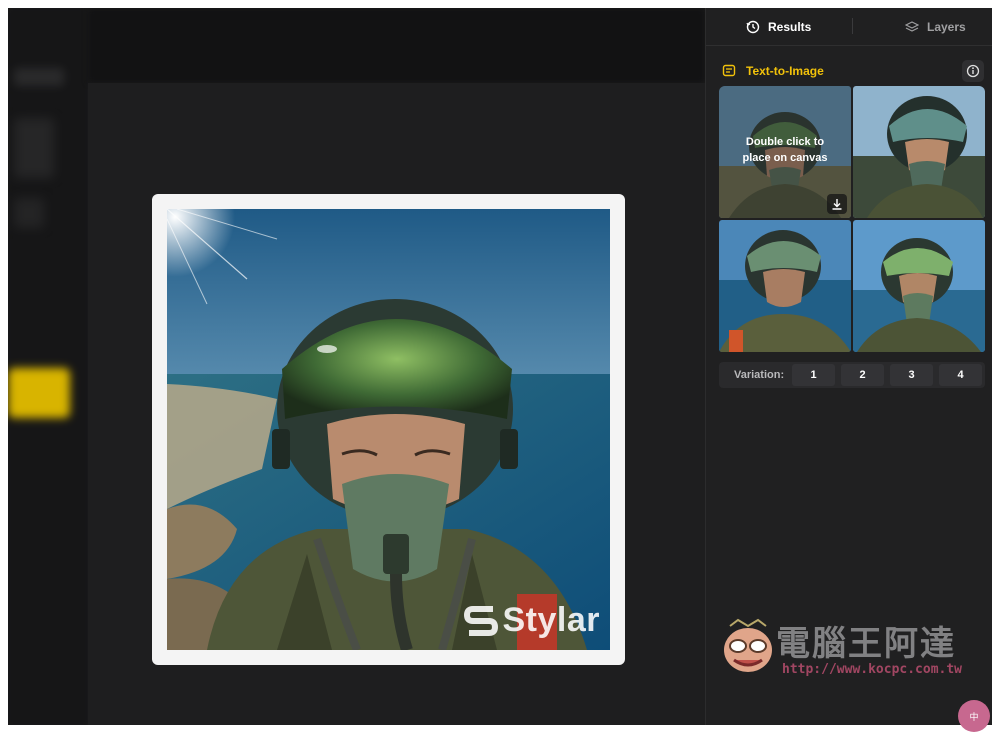 Image resolution: width=1000 pixels, height=733 pixels. Describe the element at coordinates (785, 142) in the screenshot. I see `hover-hint-line1: Double click to` at that location.